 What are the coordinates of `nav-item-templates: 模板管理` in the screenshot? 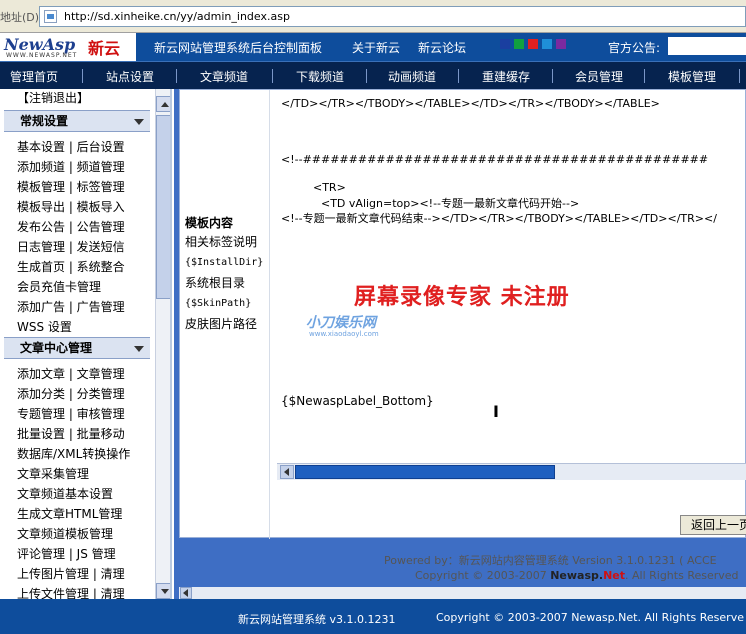 It's located at (692, 76).